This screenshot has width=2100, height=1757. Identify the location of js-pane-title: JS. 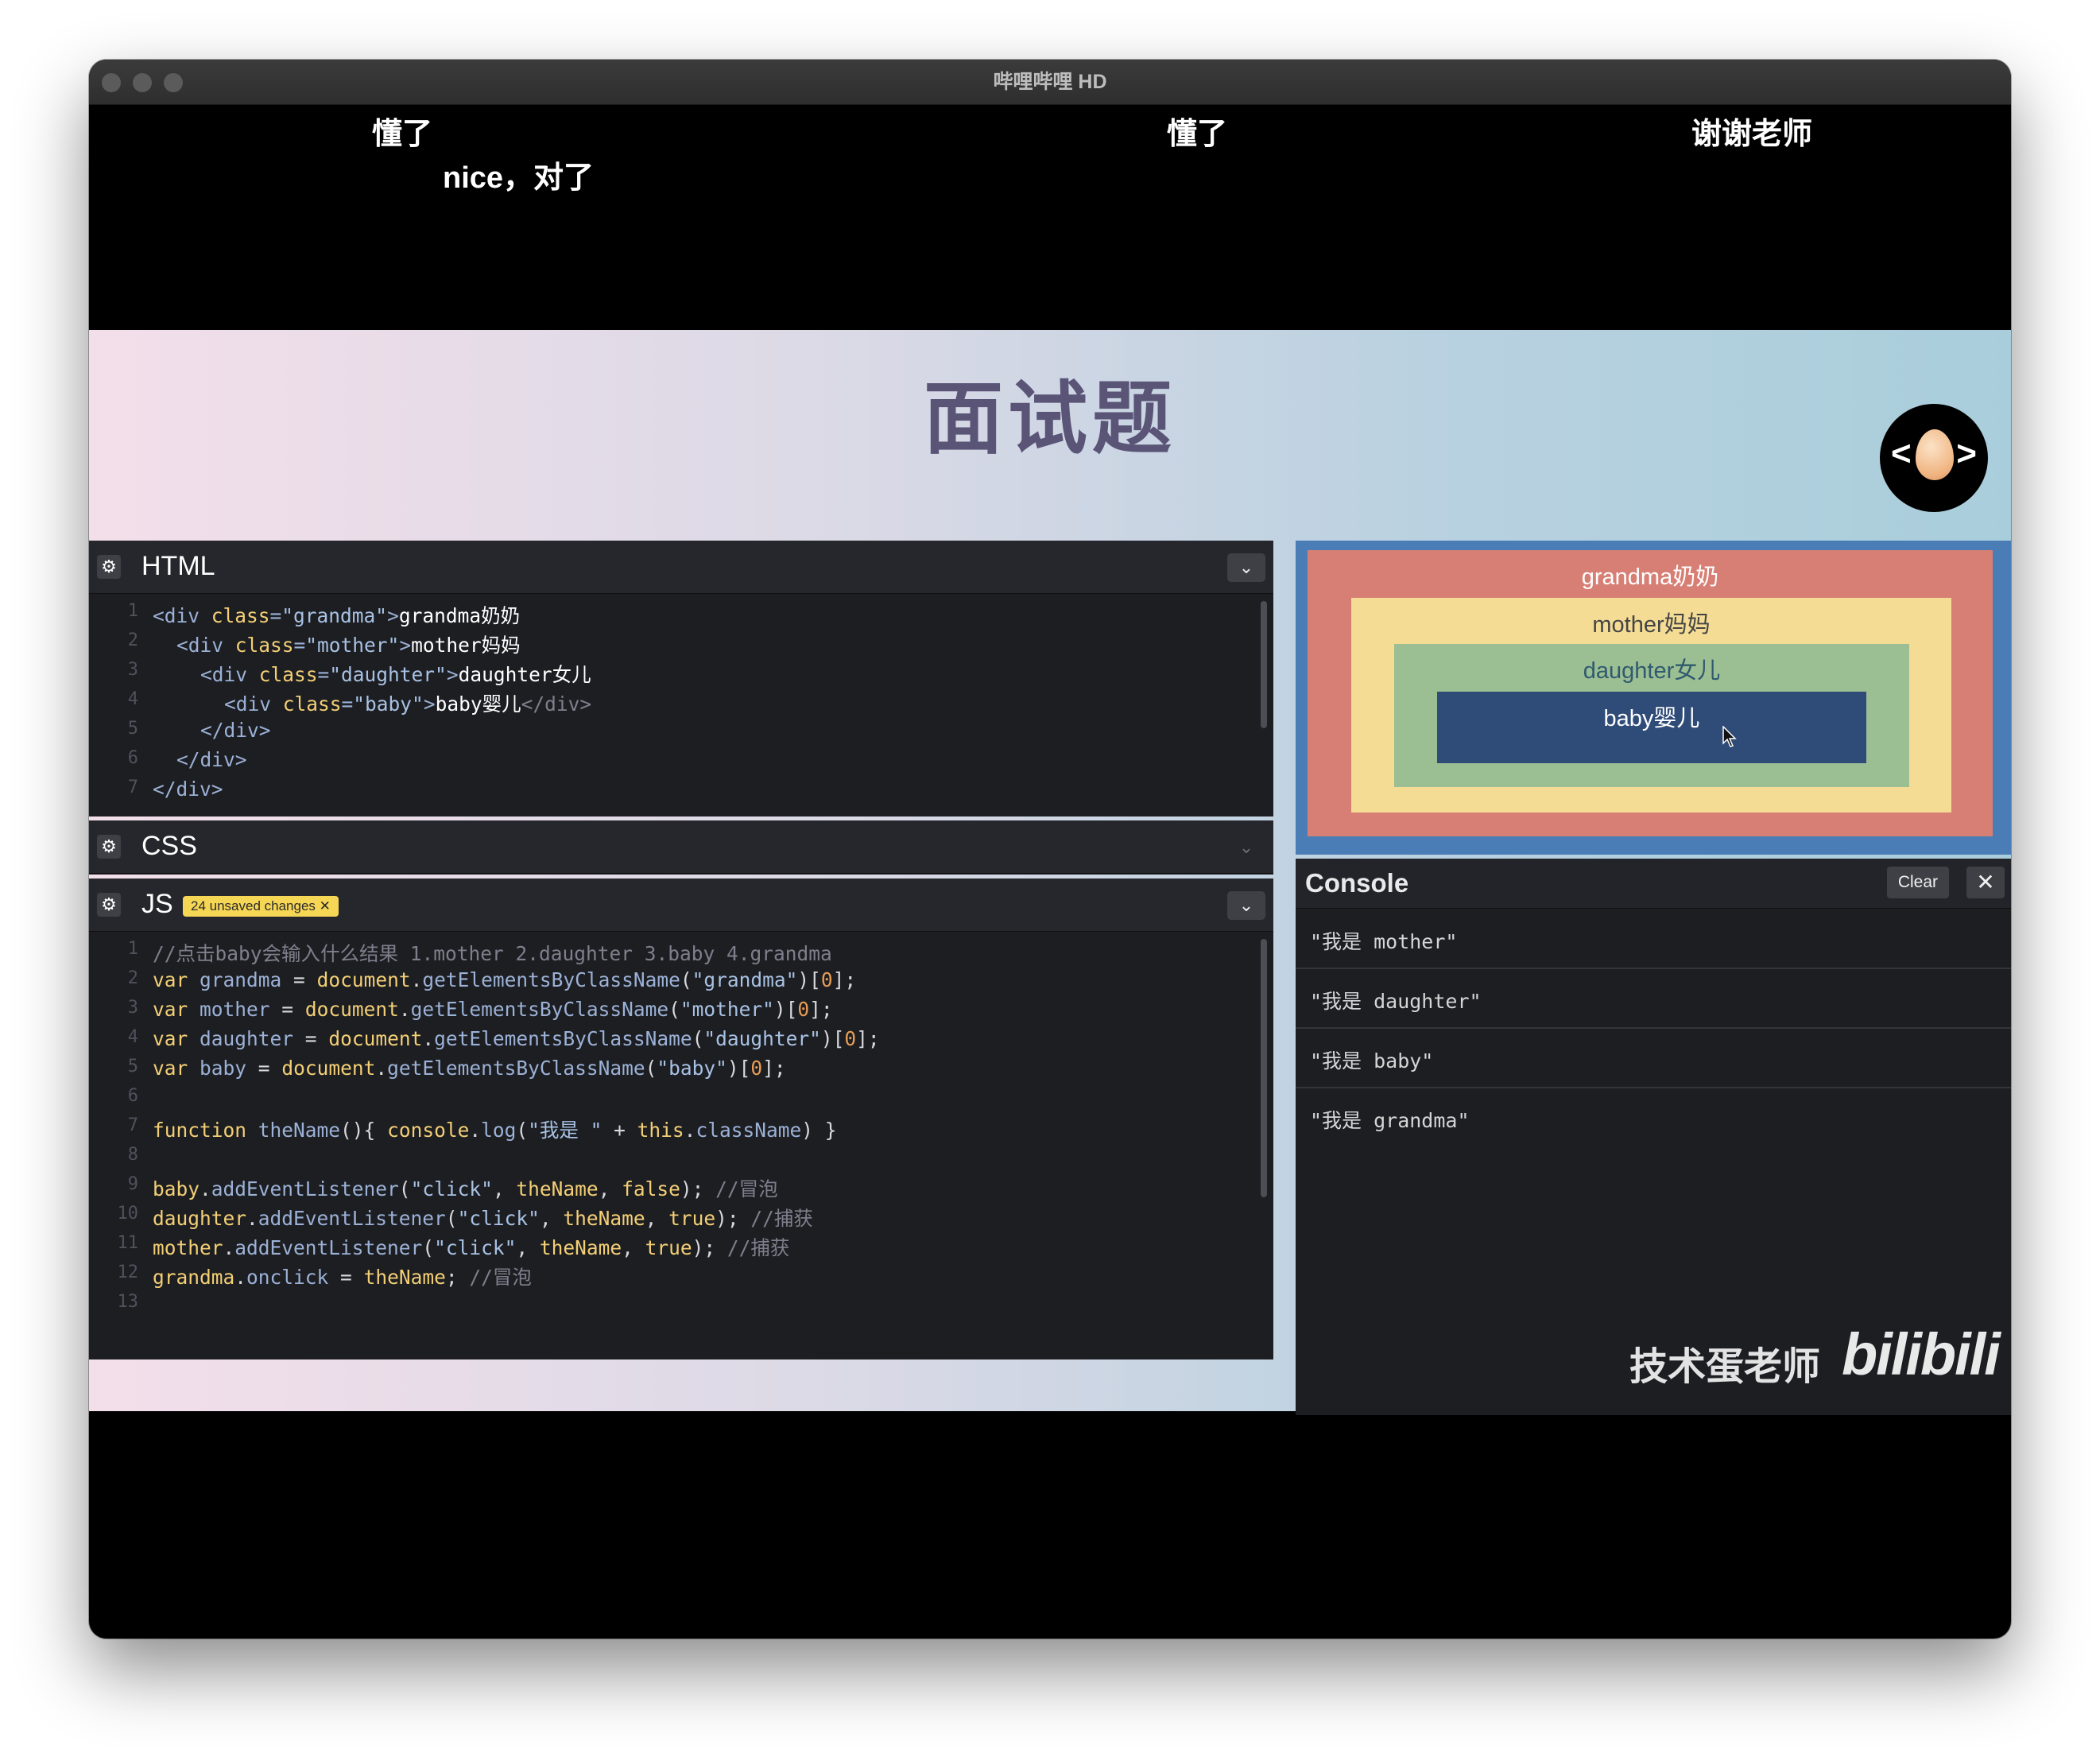
(157, 904).